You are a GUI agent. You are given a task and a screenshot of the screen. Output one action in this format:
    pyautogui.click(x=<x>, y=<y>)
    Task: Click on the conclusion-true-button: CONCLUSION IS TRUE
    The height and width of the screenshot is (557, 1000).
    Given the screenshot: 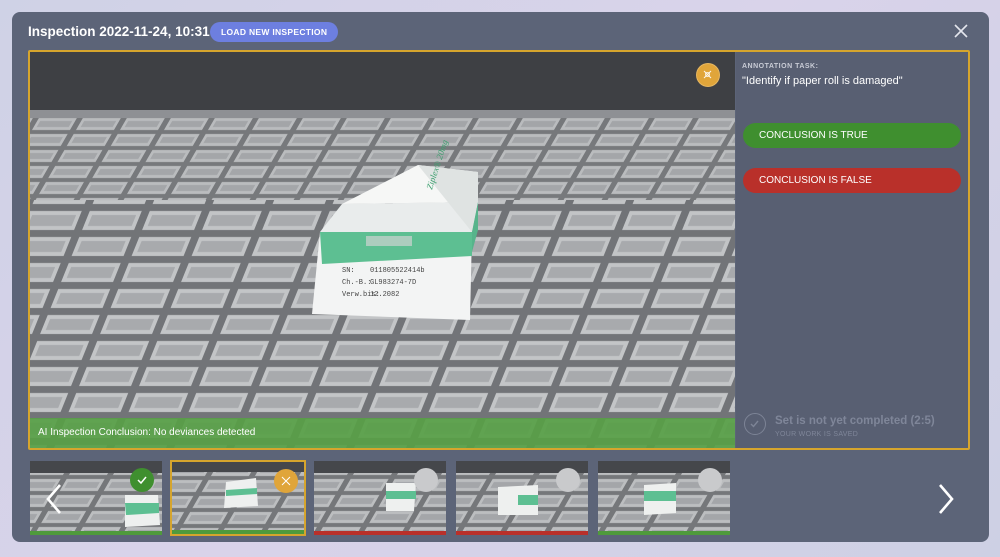 What is the action you would take?
    pyautogui.click(x=852, y=135)
    